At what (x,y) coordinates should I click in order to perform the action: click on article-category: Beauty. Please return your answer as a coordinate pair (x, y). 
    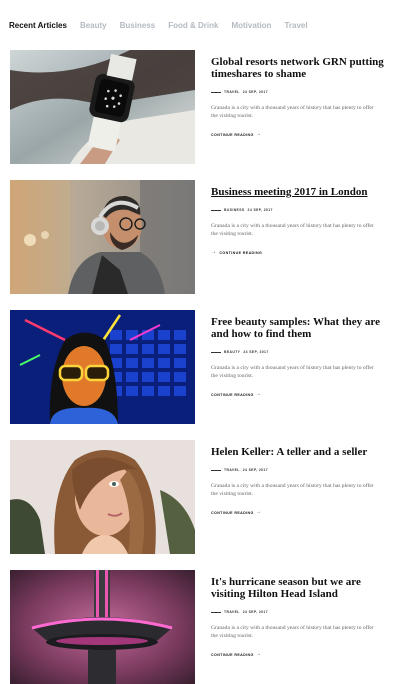
    Looking at the image, I should click on (232, 352).